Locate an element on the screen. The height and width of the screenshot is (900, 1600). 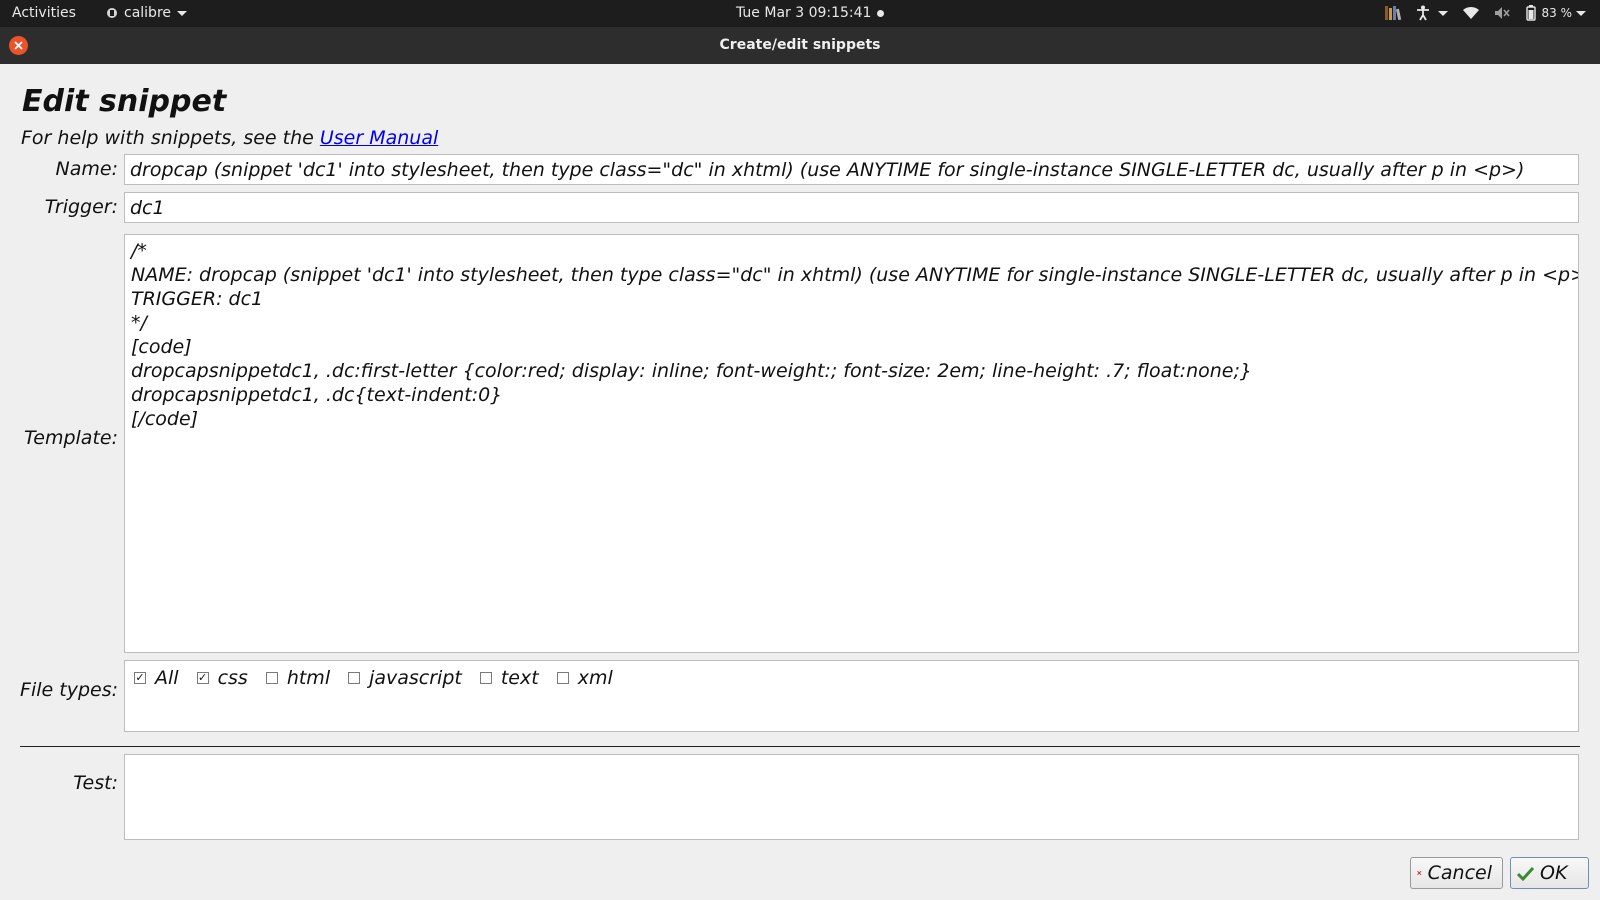
ok-button-label: OK is located at coordinates (1554, 873).